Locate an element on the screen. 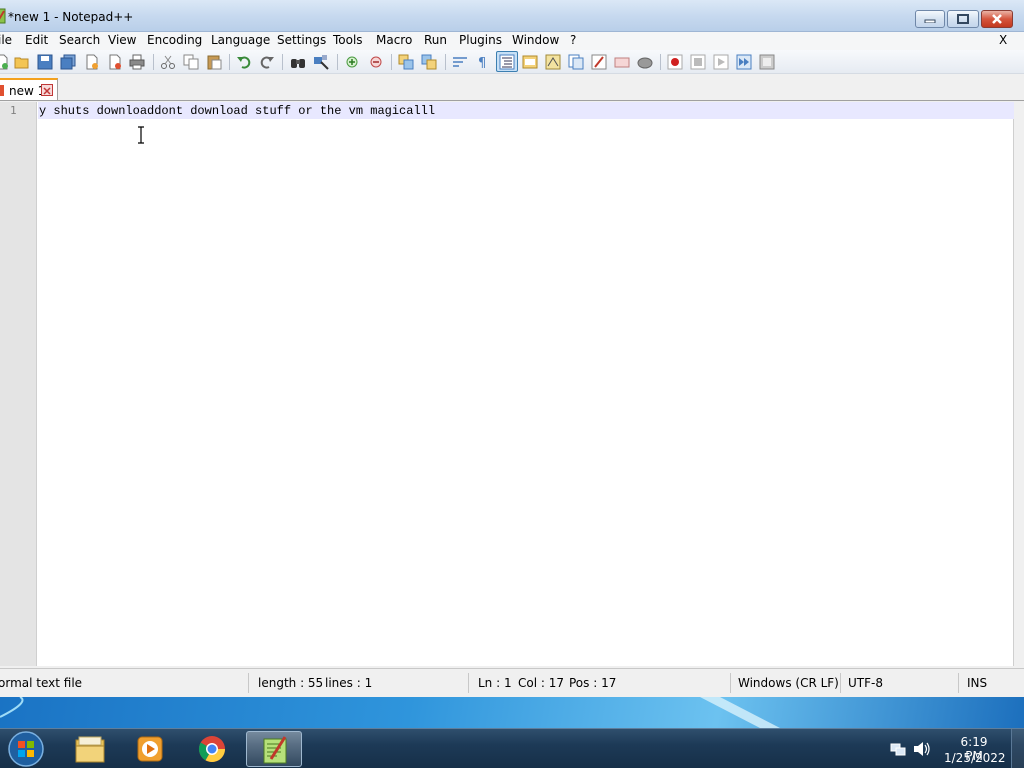 This screenshot has height=768, width=1024. menu-view: View is located at coordinates (122, 40).